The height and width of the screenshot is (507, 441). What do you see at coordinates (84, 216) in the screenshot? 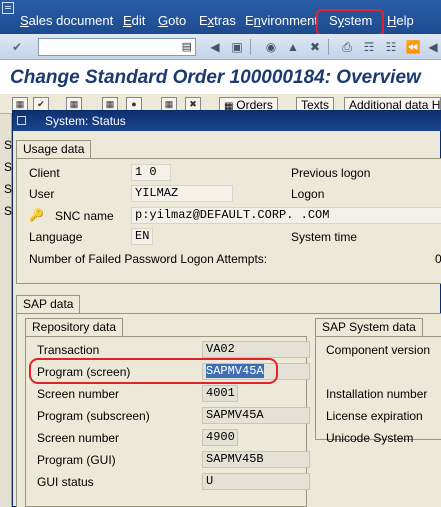
I see `snc-name-label: SNC name` at bounding box center [84, 216].